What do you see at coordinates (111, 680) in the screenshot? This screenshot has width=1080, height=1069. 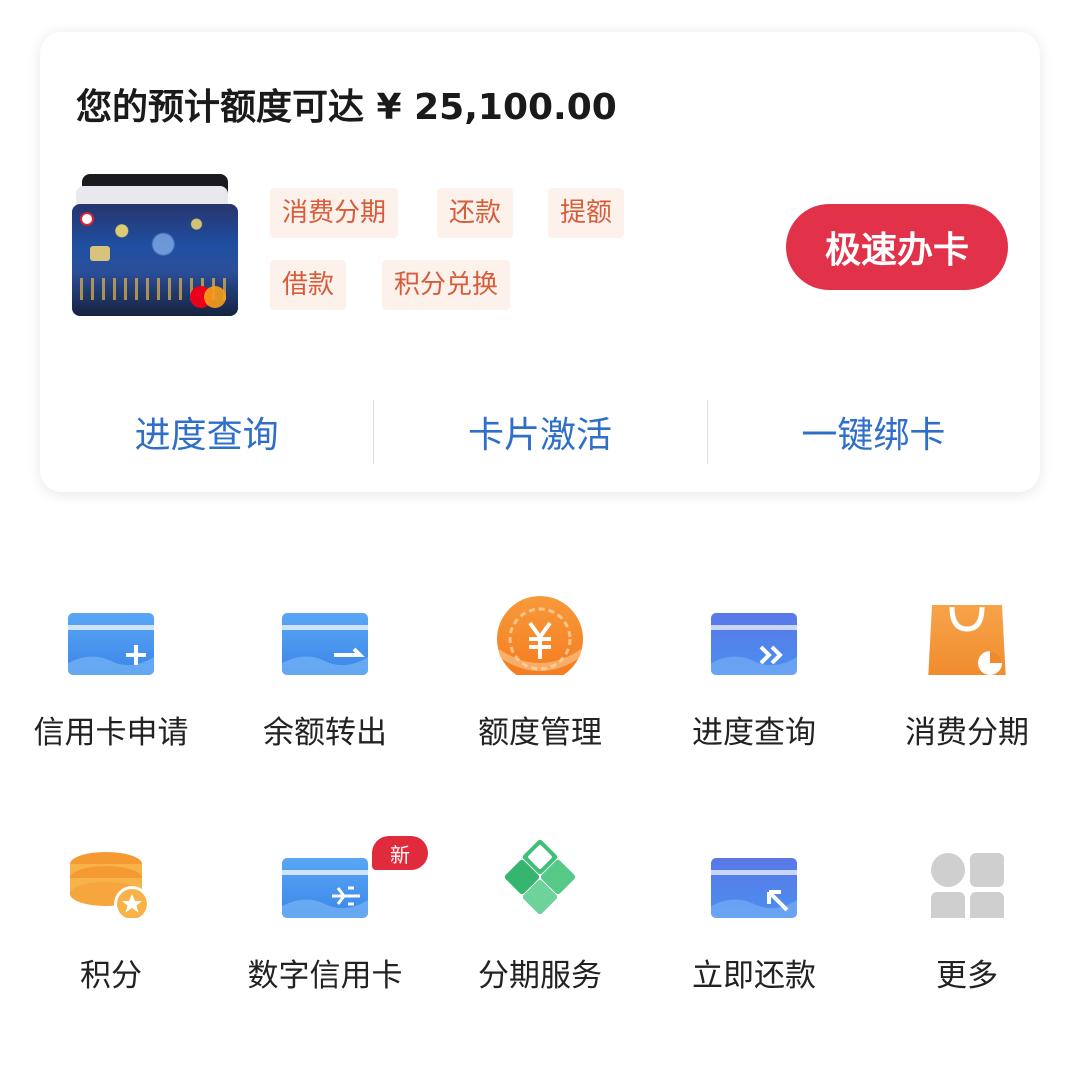 I see `service-credit-card-apply: 信用卡申请` at bounding box center [111, 680].